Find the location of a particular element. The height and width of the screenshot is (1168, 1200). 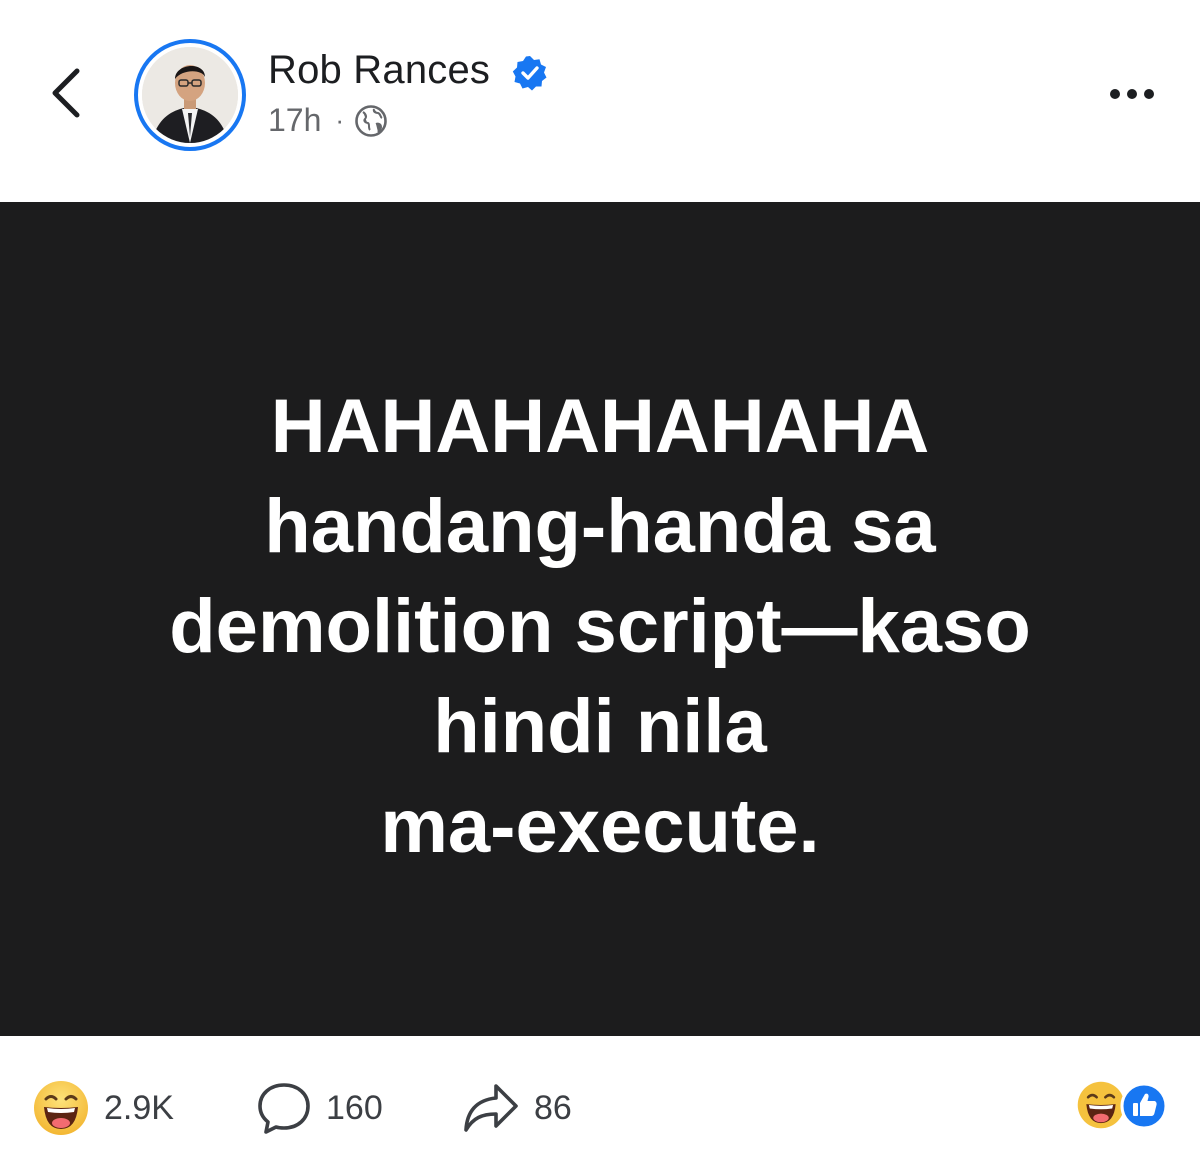

verified-badge-icon is located at coordinates (529, 73).